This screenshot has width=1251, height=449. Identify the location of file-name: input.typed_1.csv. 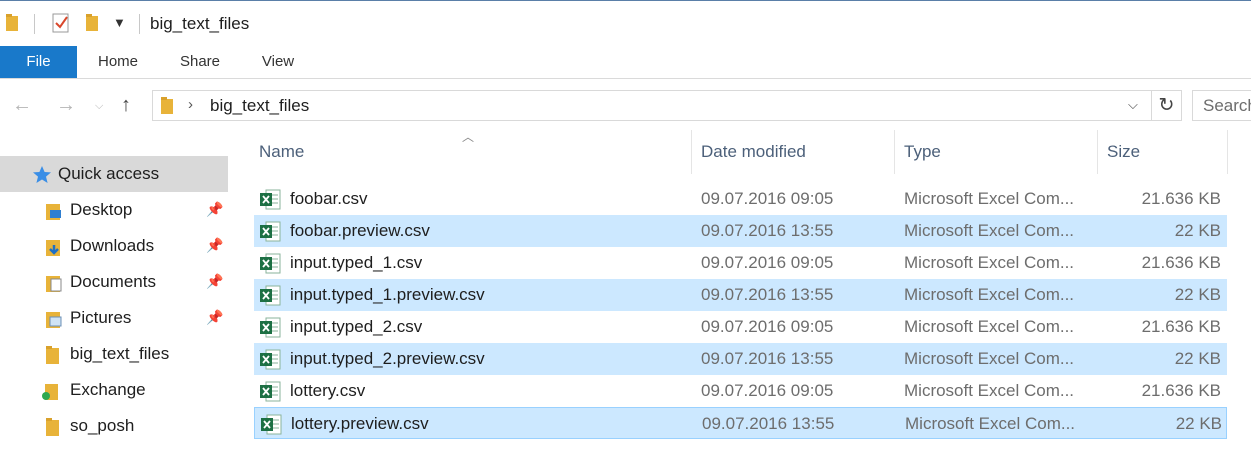
(356, 263).